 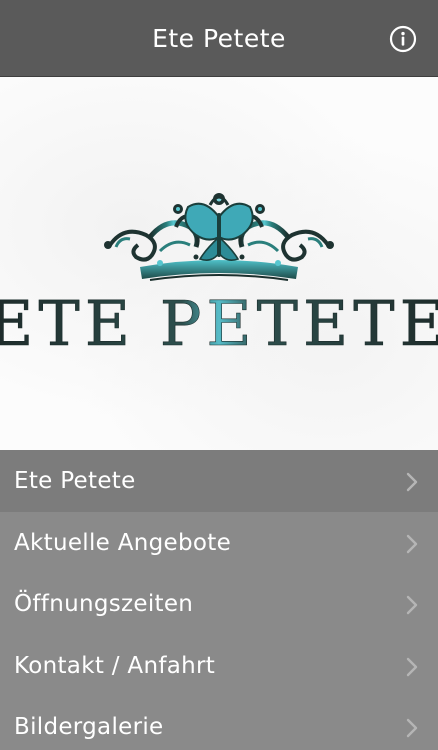 I want to click on menu-item-label: Kontakt / Anfahrt, so click(x=115, y=665).